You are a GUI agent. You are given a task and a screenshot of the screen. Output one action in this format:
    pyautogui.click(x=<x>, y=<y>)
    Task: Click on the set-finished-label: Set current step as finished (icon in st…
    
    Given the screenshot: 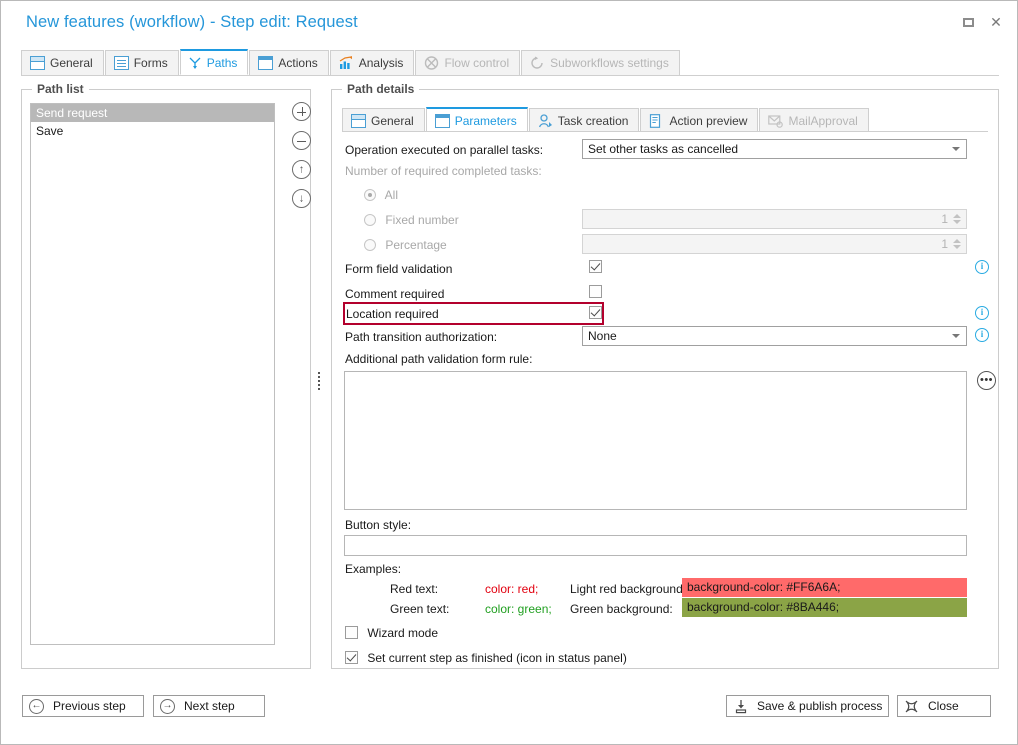 What is the action you would take?
    pyautogui.click(x=497, y=658)
    